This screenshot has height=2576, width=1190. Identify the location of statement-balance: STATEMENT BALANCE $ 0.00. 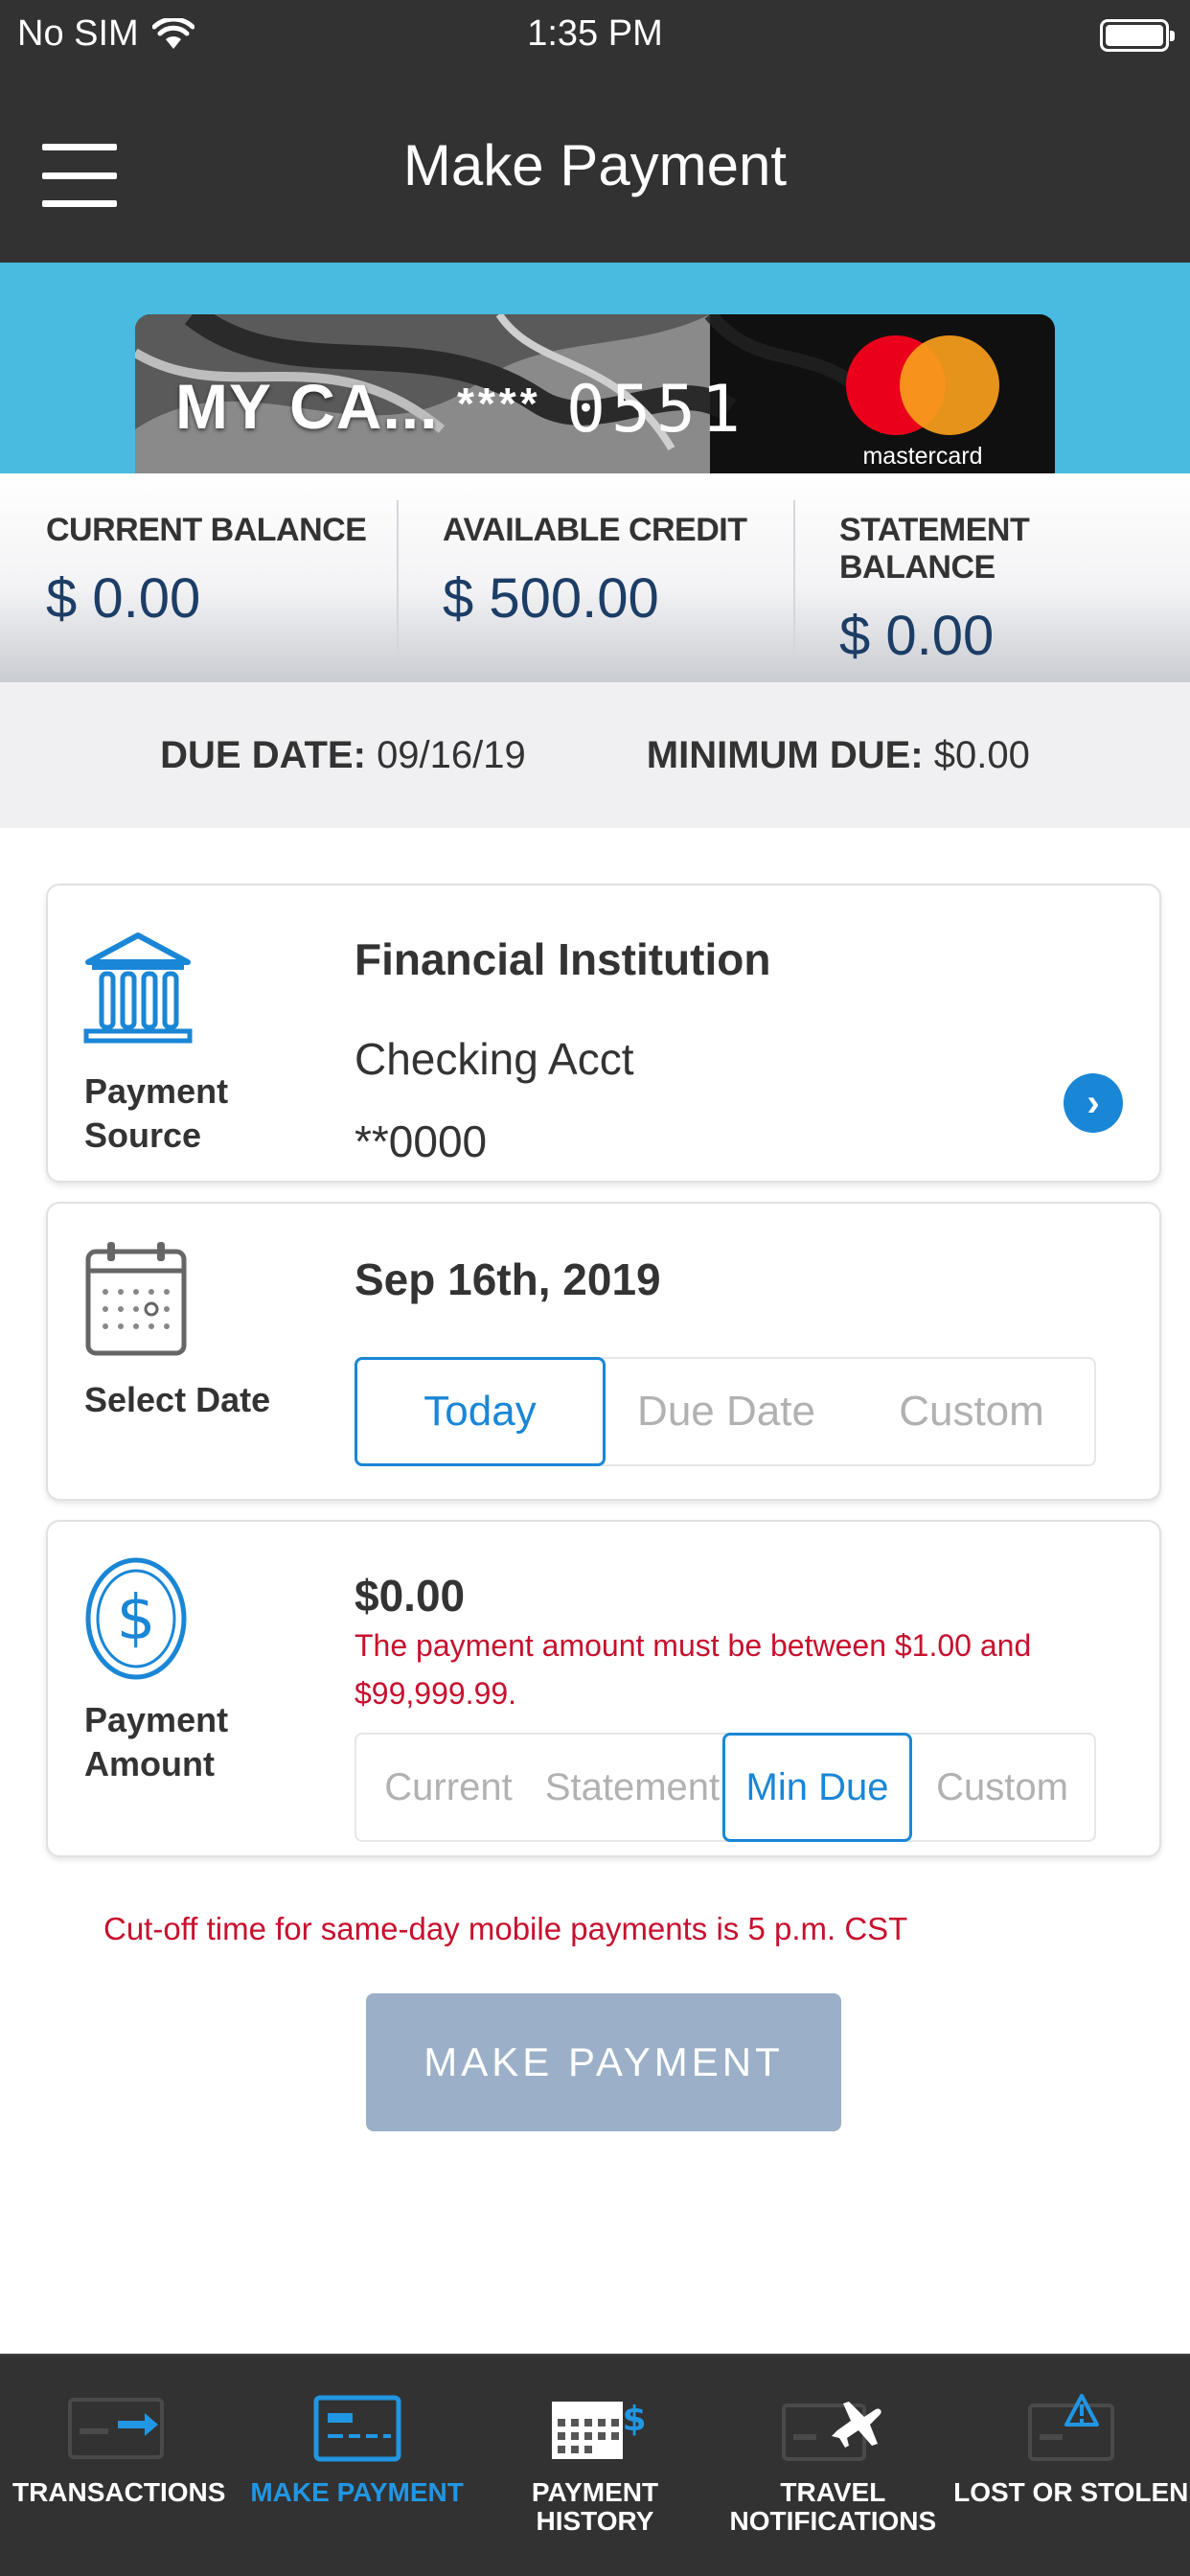
(991, 577).